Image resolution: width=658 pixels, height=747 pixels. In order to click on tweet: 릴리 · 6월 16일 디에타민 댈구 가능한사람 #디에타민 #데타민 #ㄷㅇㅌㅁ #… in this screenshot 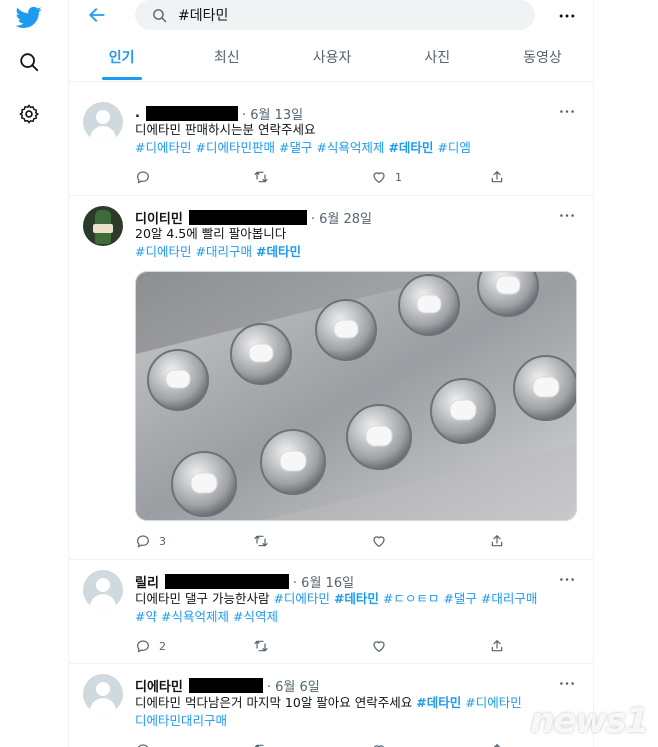, I will do `click(331, 612)`.